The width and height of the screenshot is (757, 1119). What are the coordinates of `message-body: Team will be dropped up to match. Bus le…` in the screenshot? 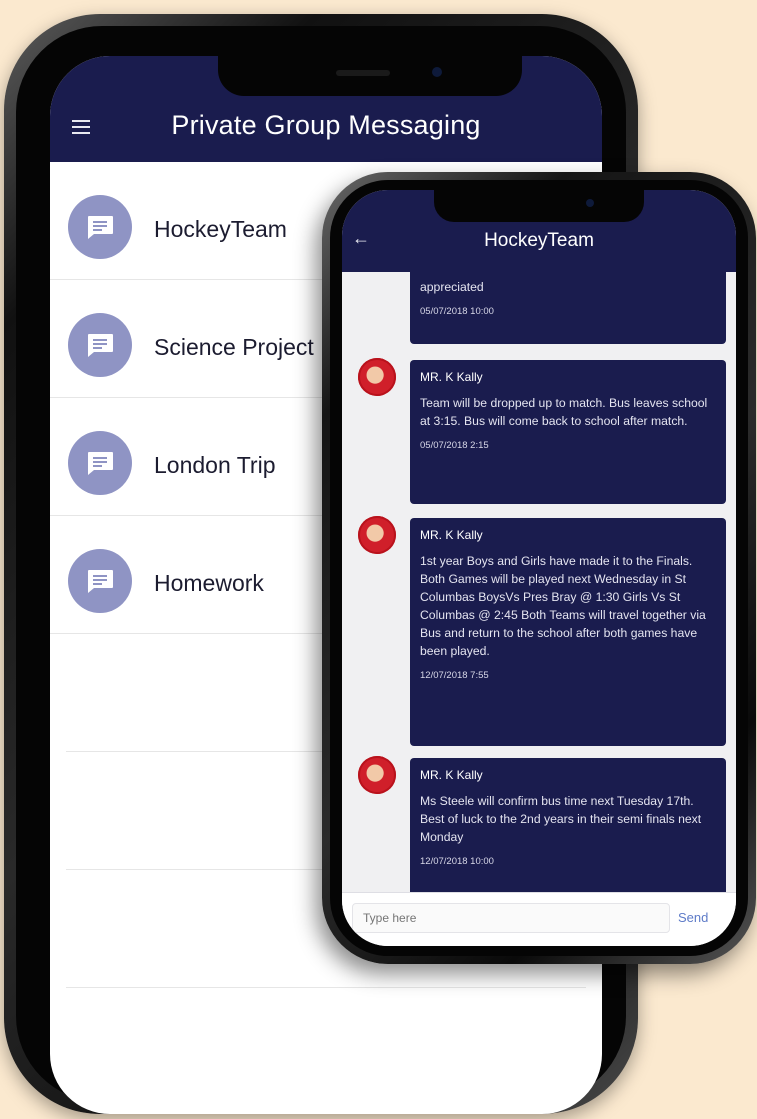 It's located at (564, 412).